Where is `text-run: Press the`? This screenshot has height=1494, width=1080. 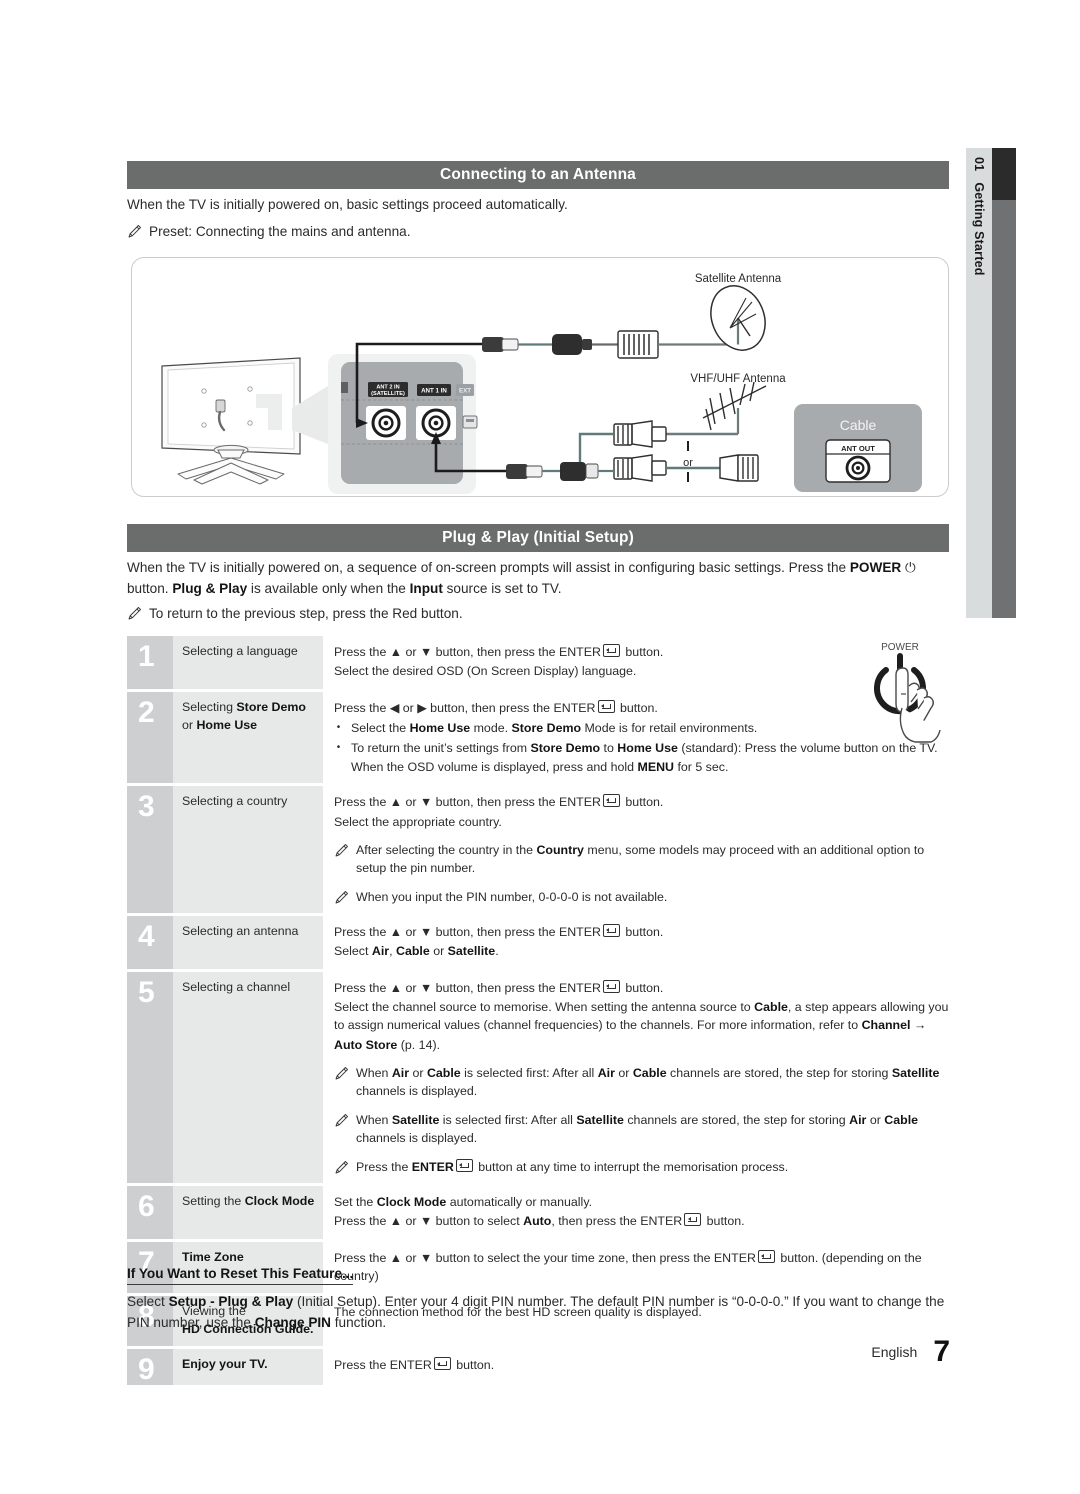 text-run: Press the is located at coordinates (362, 1365).